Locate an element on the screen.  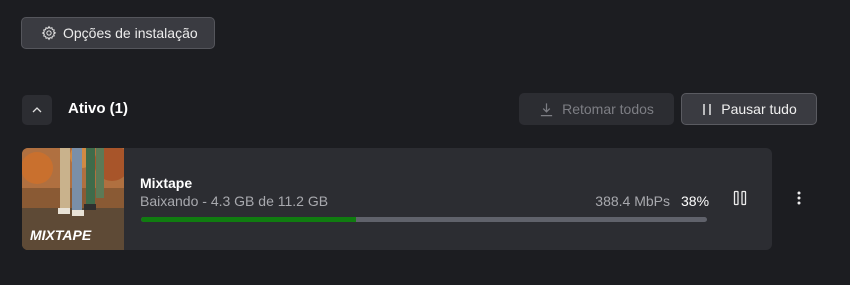
download-icon is located at coordinates (546, 109).